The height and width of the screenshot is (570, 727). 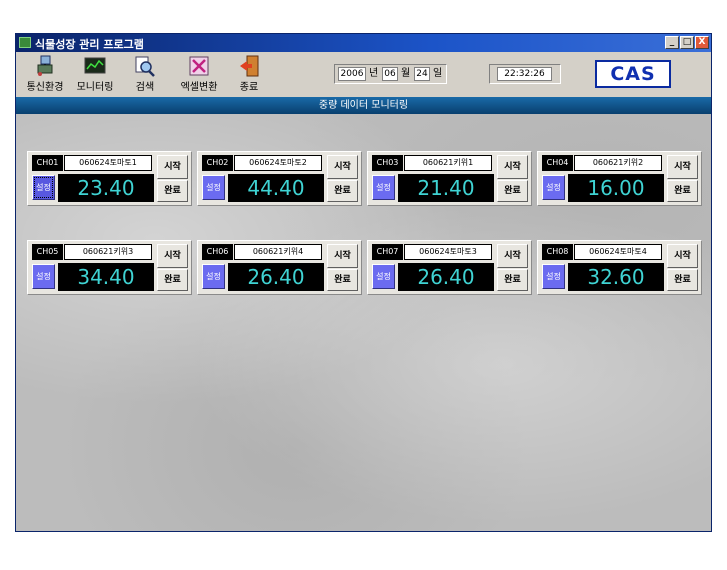 What do you see at coordinates (687, 42) in the screenshot?
I see `maximize-button: □` at bounding box center [687, 42].